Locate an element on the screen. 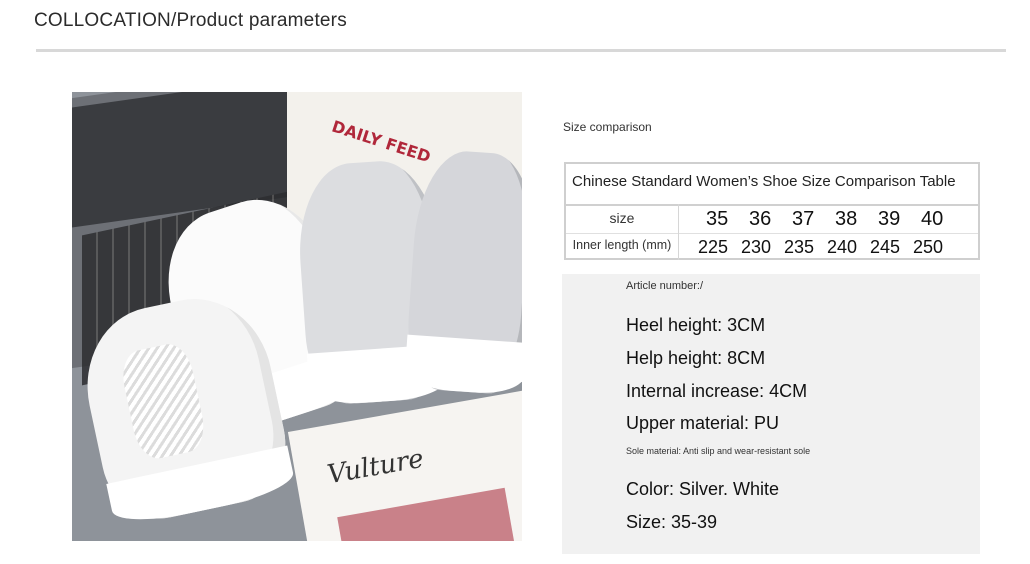 This screenshot has width=1030, height=564. article-number: Article number:/ is located at coordinates (665, 286).